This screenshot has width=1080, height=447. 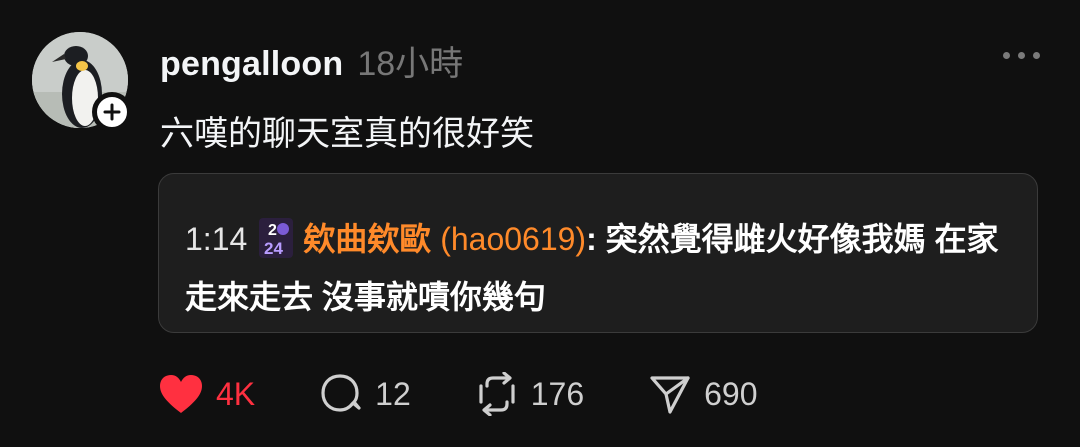 What do you see at coordinates (670, 395) in the screenshot?
I see `send-icon` at bounding box center [670, 395].